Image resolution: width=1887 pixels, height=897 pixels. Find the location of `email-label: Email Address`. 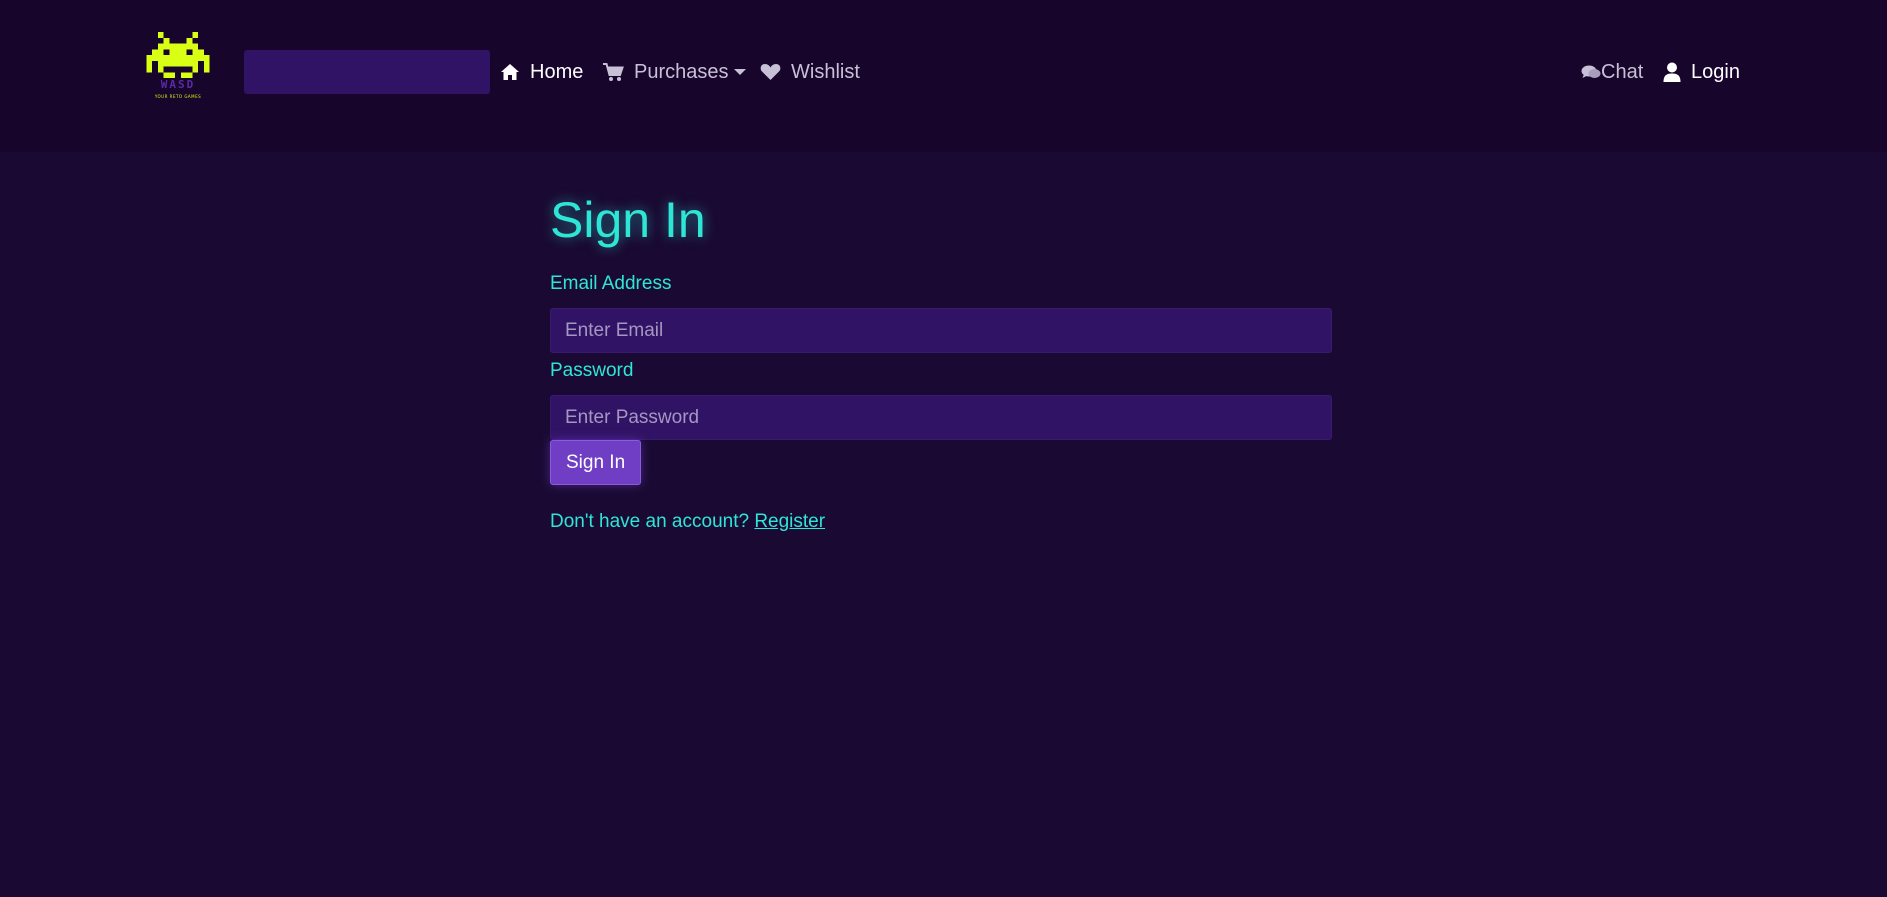

email-label: Email Address is located at coordinates (611, 283).